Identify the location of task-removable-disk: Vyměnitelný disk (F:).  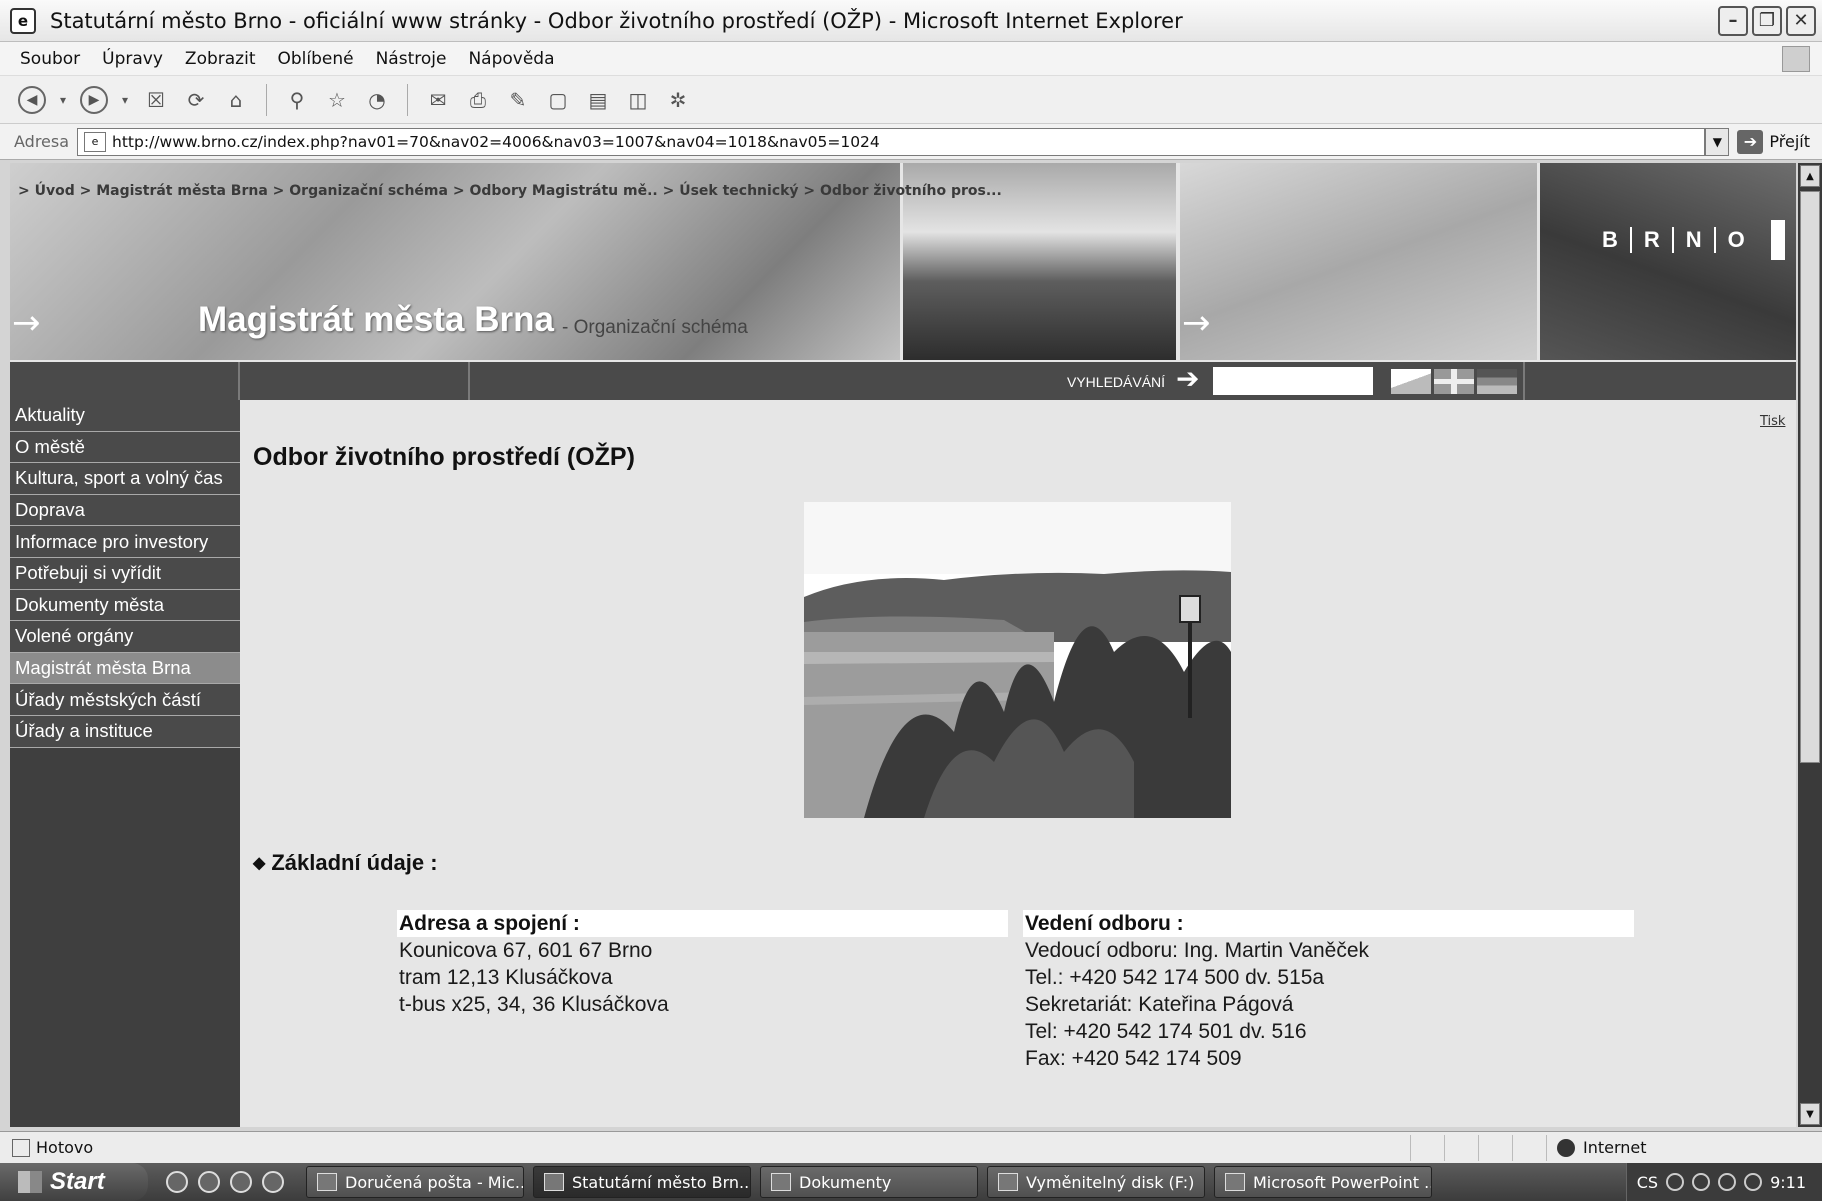
(1096, 1182).